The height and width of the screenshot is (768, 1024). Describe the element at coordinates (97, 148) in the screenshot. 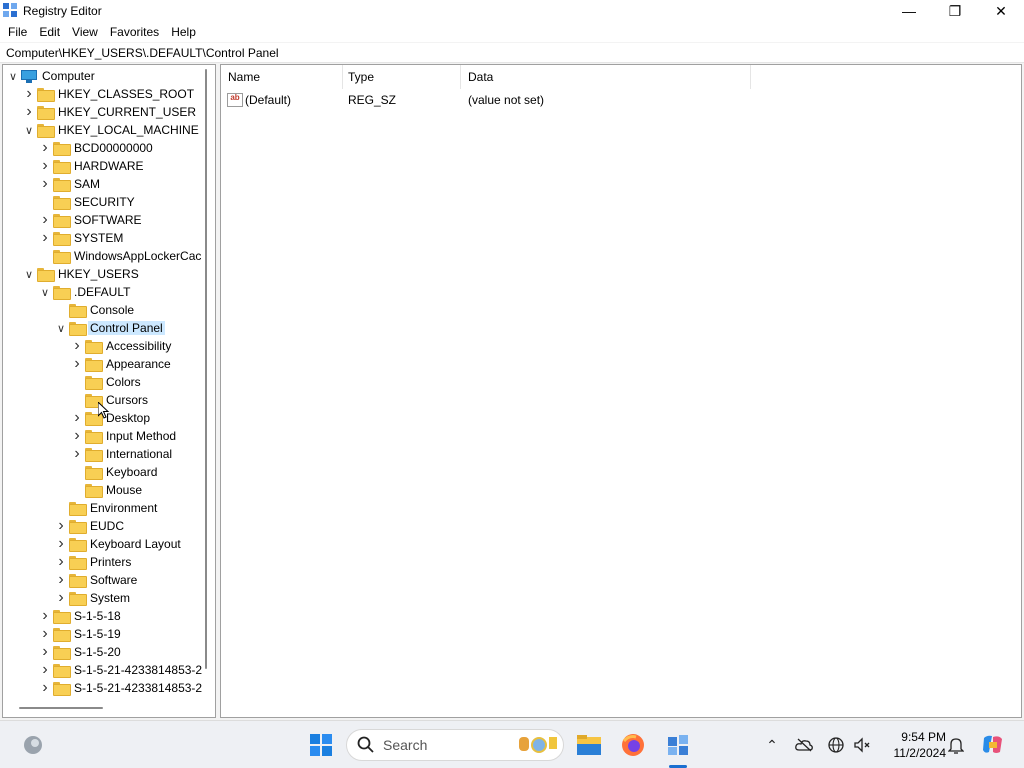

I see `tree-node: › BCD00000000` at that location.